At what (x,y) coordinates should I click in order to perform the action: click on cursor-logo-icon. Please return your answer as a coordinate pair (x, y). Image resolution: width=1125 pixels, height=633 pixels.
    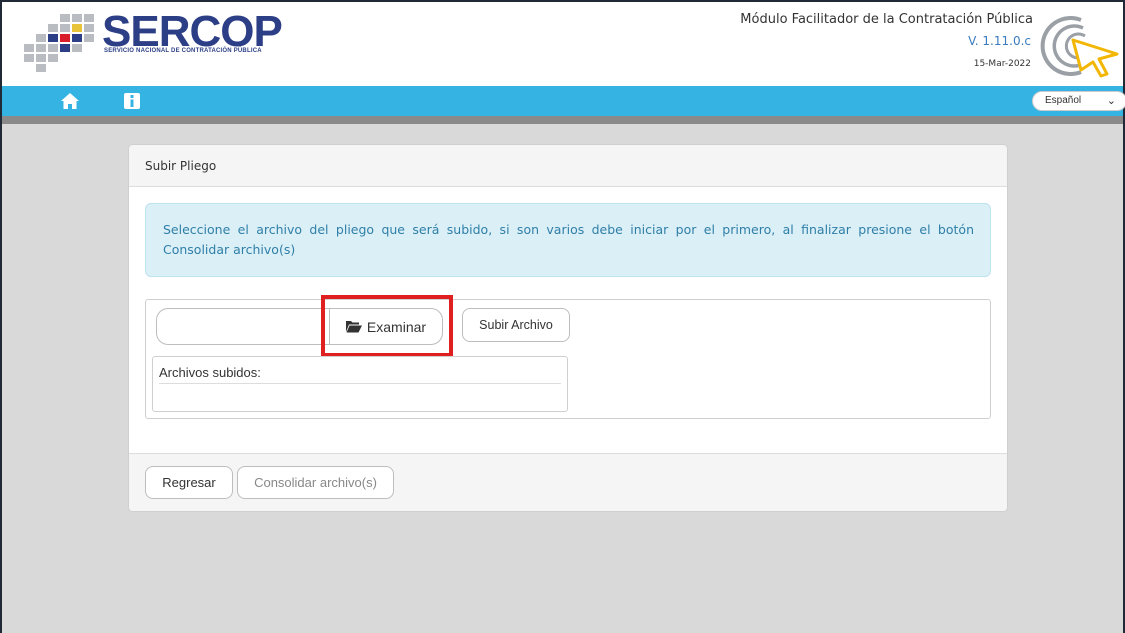
    Looking at the image, I should click on (1079, 47).